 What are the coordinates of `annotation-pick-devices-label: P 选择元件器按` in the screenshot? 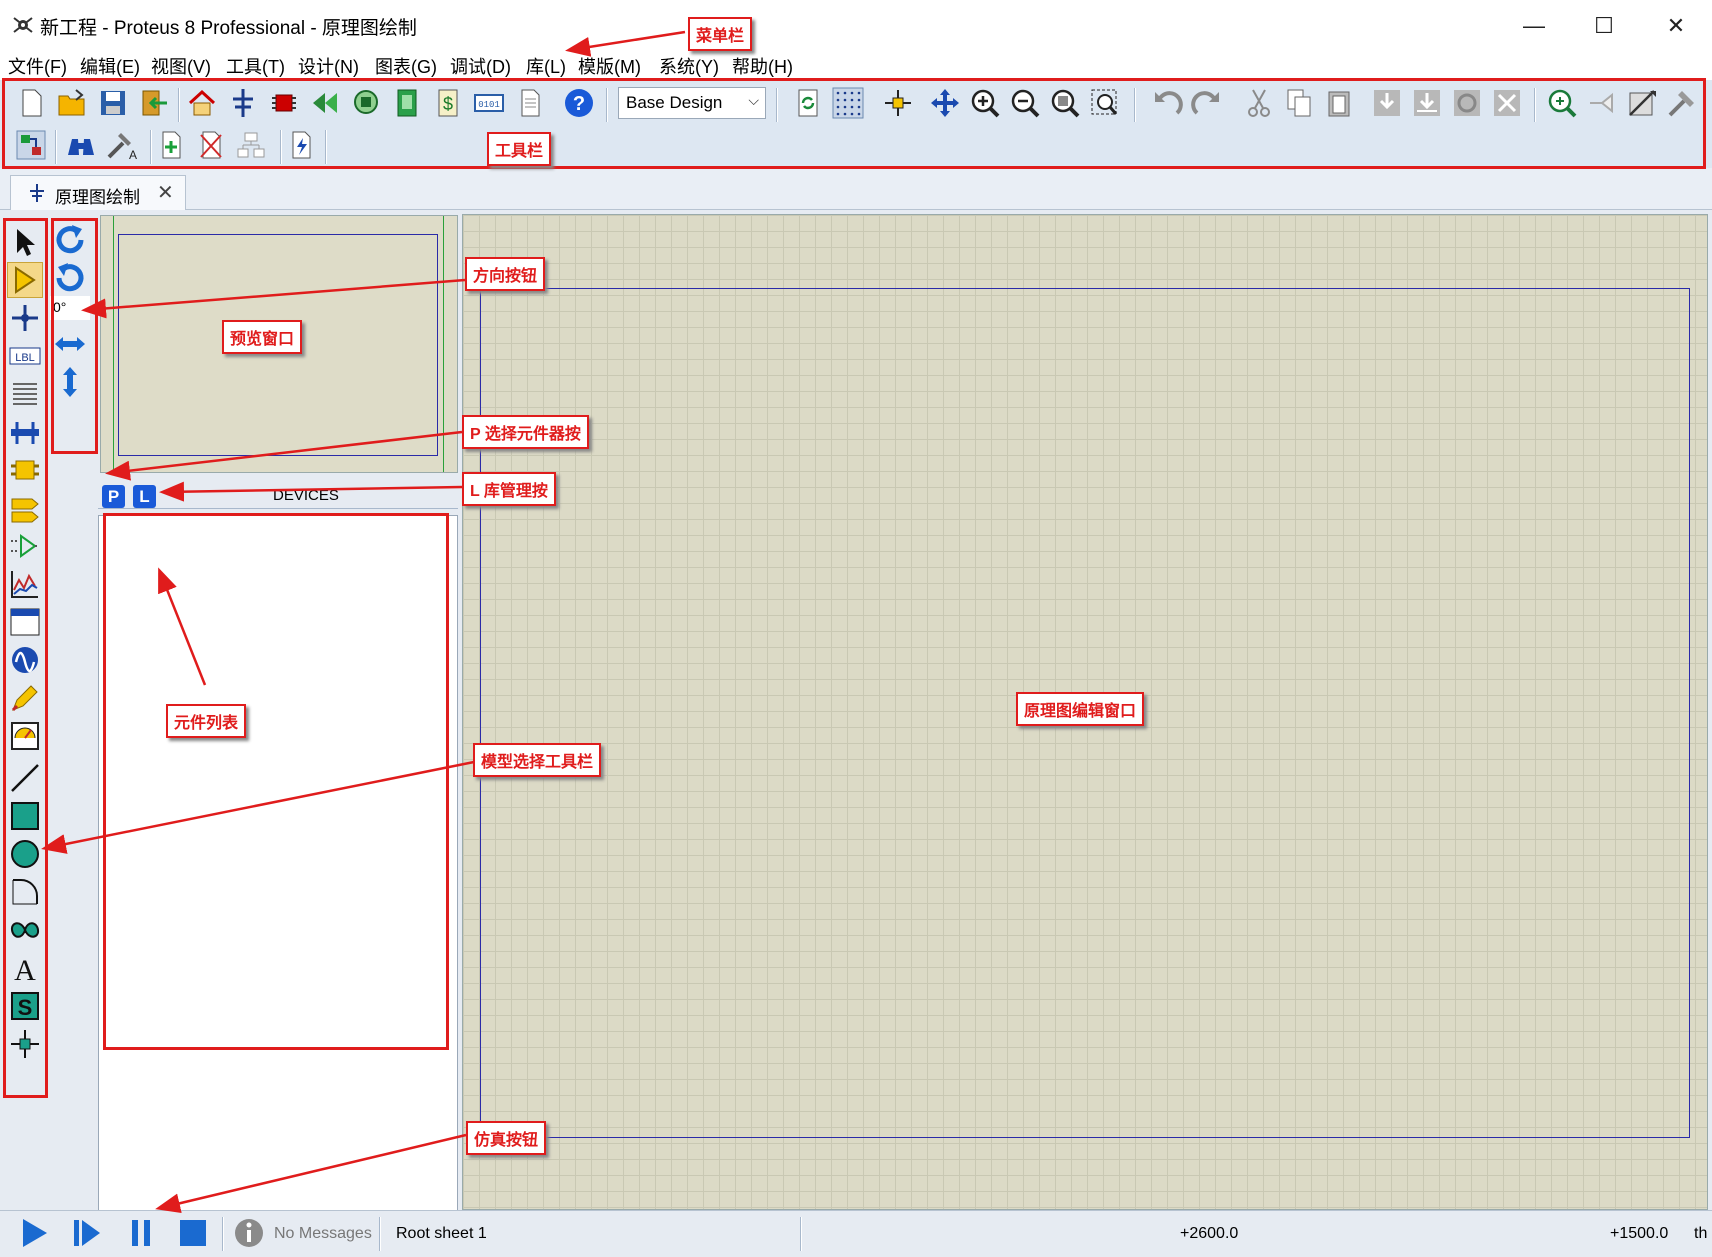 It's located at (525, 432).